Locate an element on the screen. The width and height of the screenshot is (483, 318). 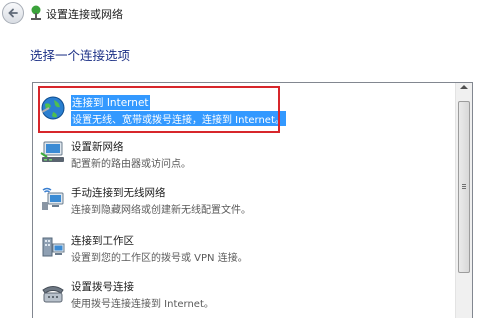
back-arrow-icon is located at coordinates (13, 13).